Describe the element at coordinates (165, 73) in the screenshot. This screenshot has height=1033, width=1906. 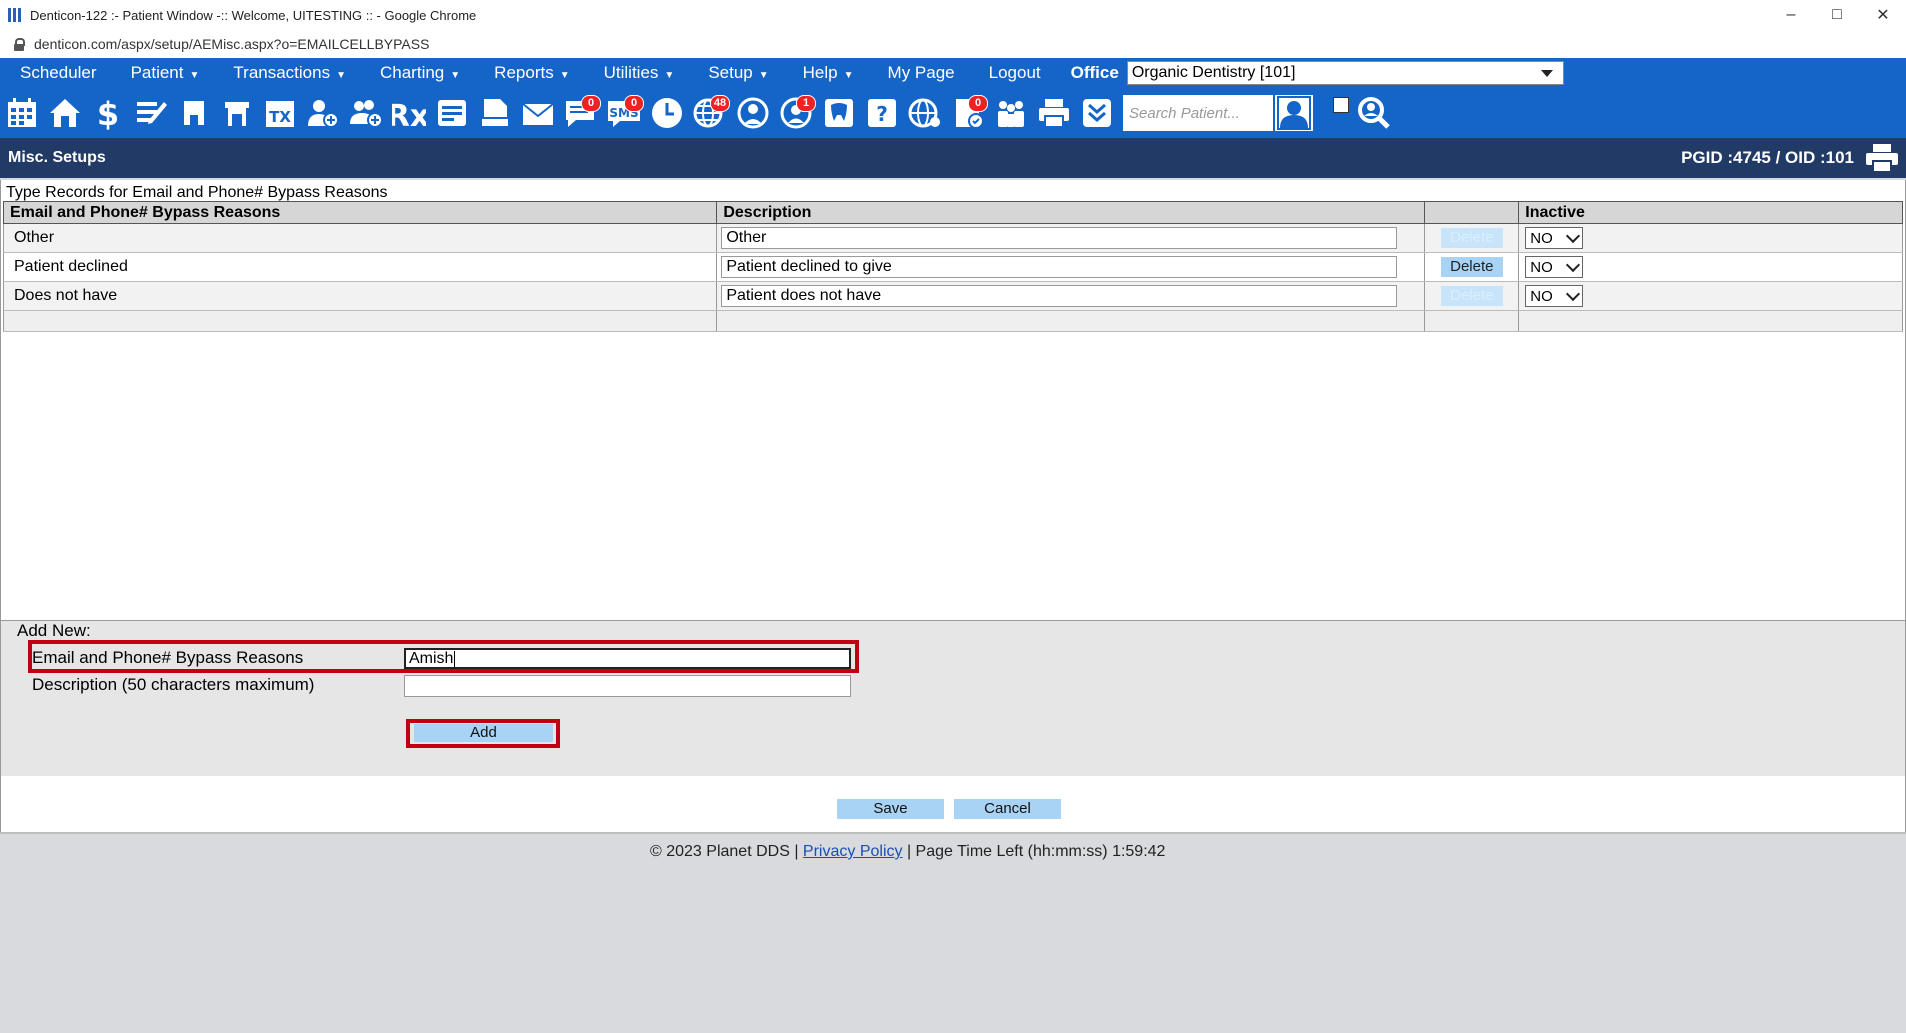
I see `menu-patient: Patient ▼` at that location.